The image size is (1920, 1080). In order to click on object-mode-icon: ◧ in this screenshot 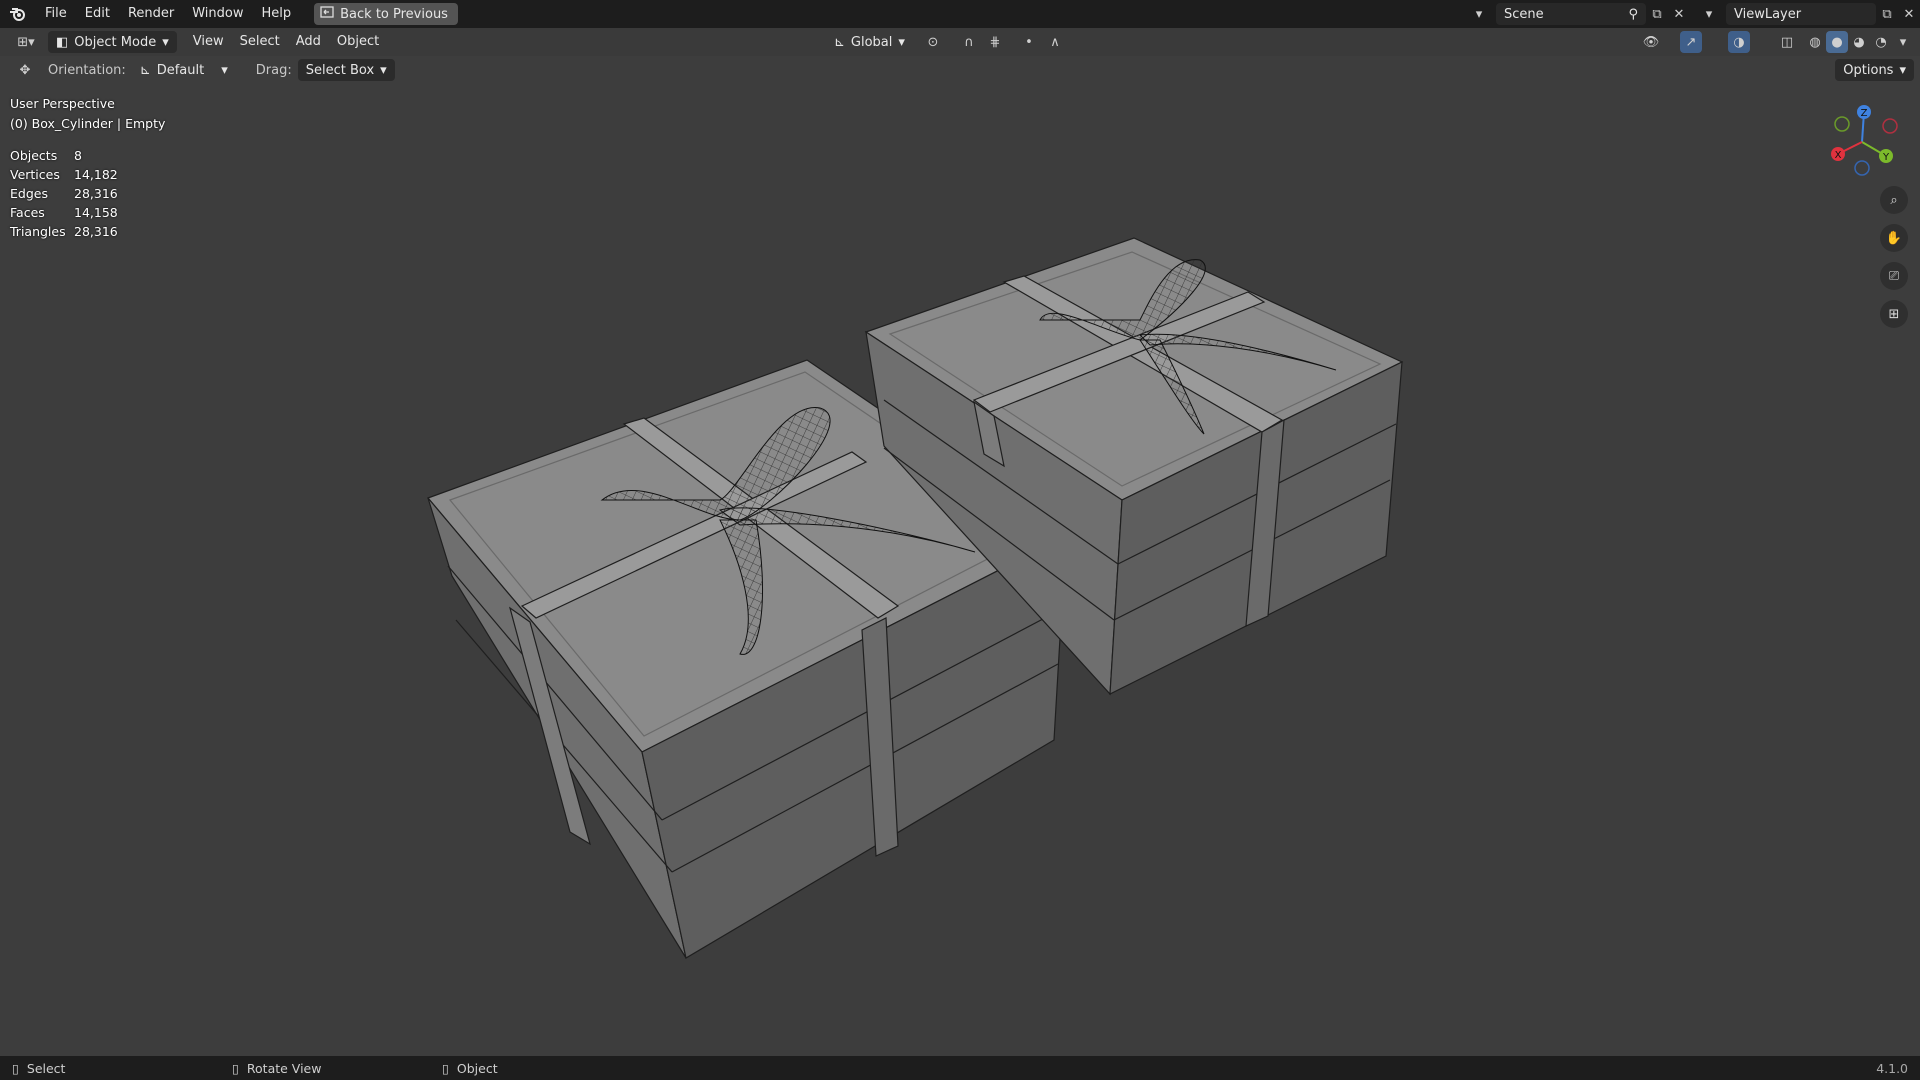, I will do `click(62, 42)`.